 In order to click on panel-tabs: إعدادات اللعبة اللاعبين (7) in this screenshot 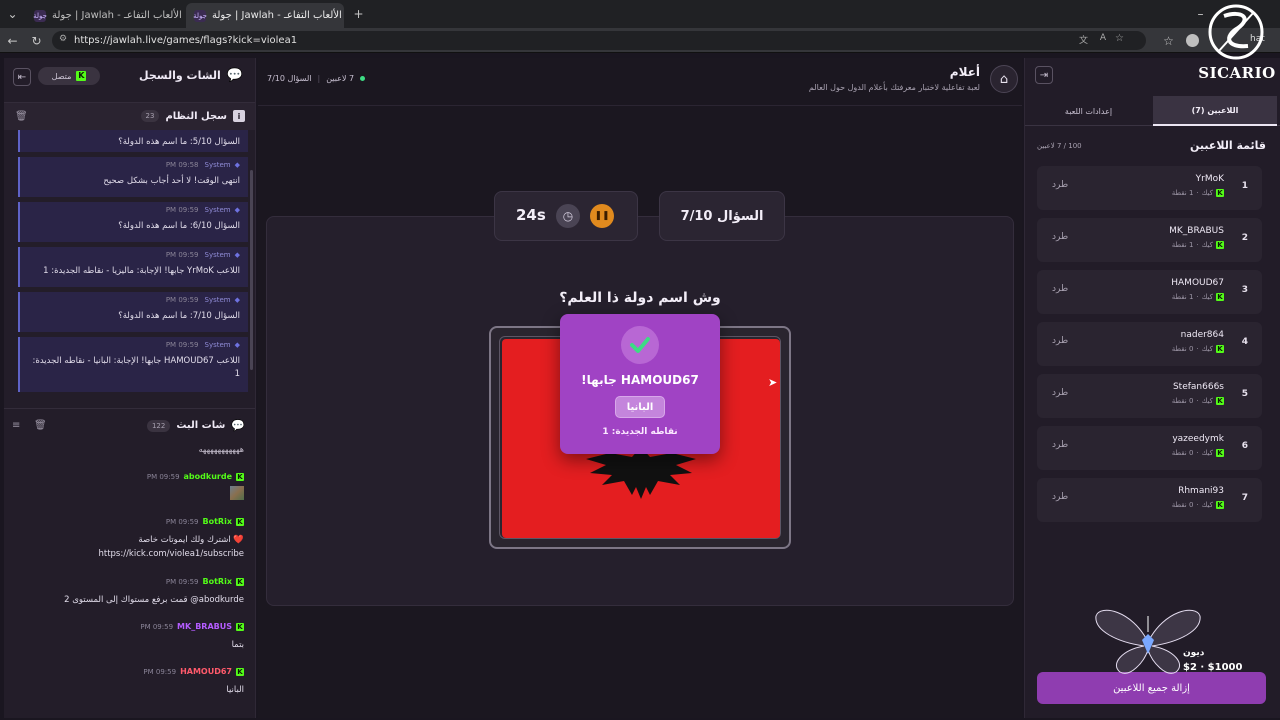, I will do `click(1152, 111)`.